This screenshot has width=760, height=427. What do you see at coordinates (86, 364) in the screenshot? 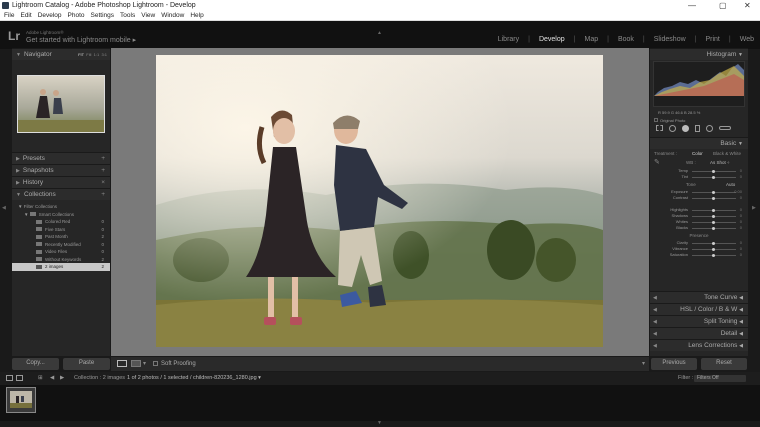
I see `paste-button: Paste` at bounding box center [86, 364].